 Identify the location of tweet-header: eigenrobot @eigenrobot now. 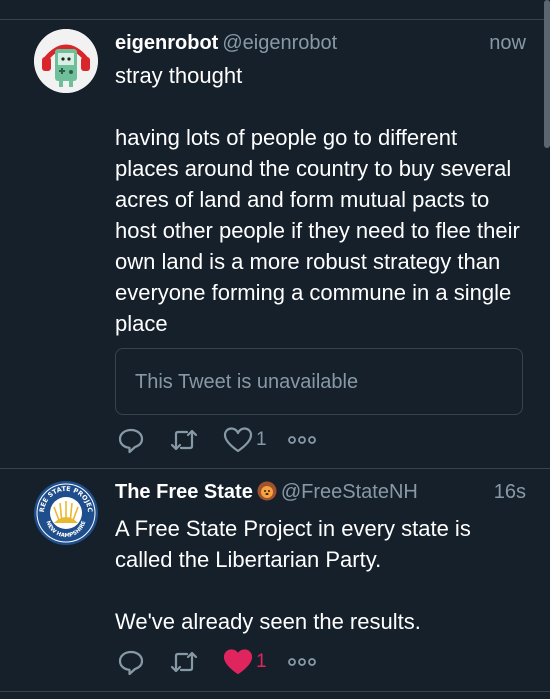
(320, 46).